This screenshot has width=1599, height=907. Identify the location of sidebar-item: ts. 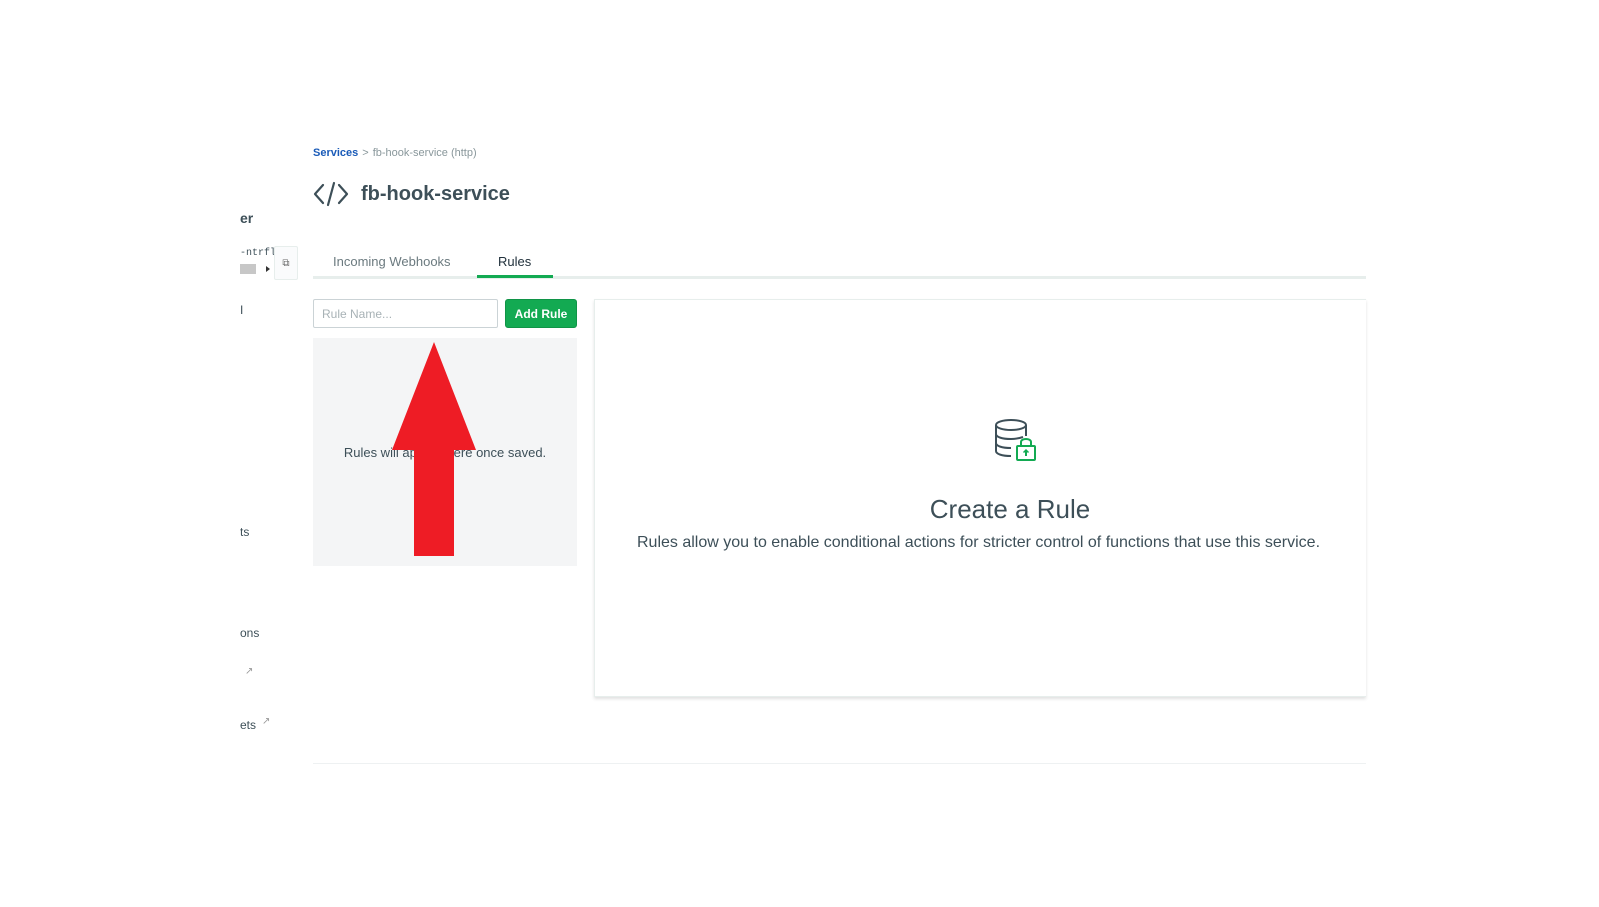
(244, 532).